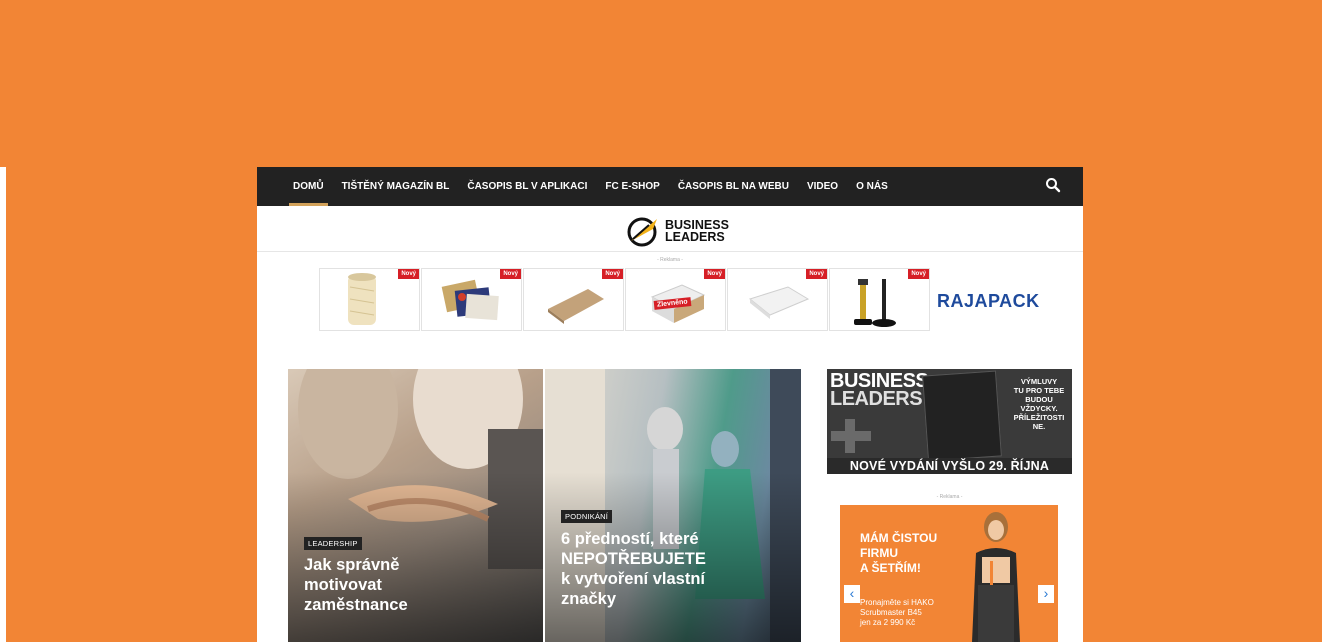 The width and height of the screenshot is (1322, 642). I want to click on article-headline: Jak správně motivovat zaměstnance, so click(356, 585).